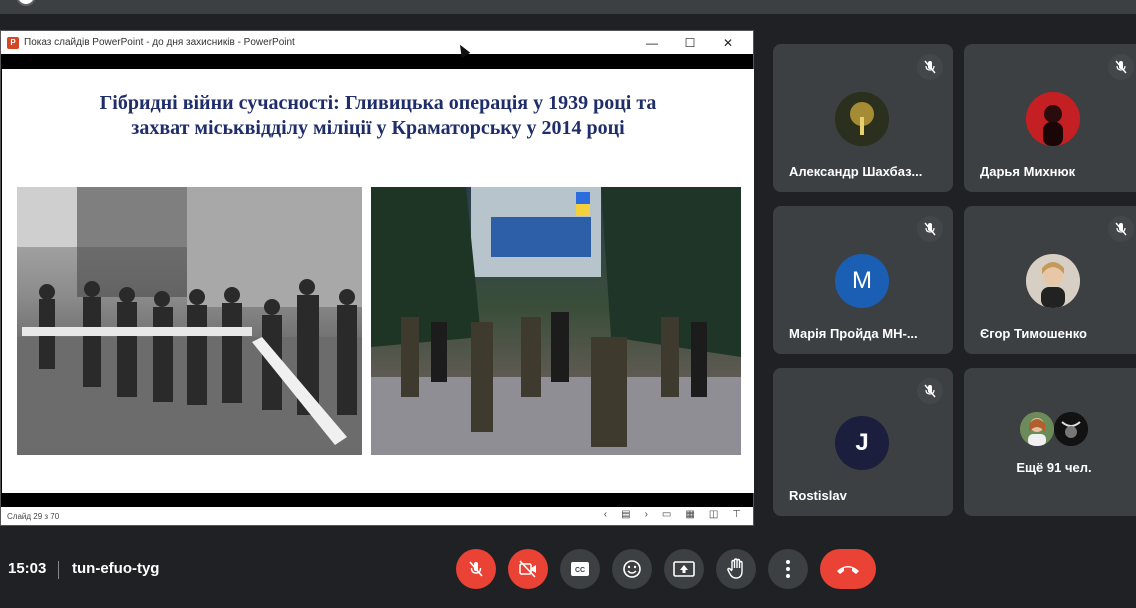 The height and width of the screenshot is (608, 1136). Describe the element at coordinates (13, 42) in the screenshot. I see `powerpoint-icon: P` at that location.